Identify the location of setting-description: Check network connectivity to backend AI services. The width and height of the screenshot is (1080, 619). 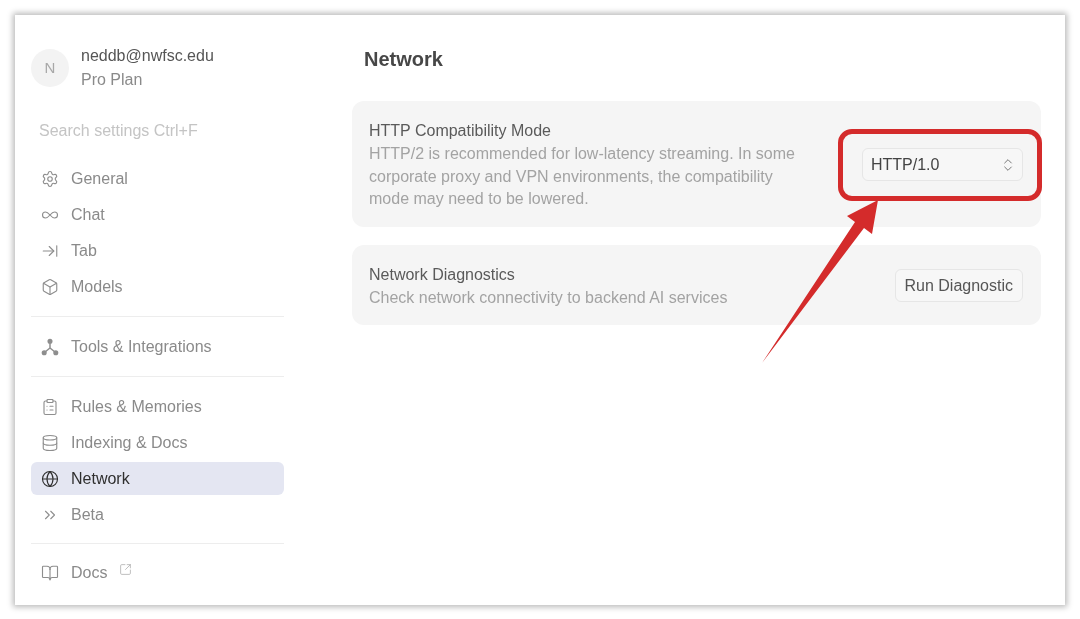
(549, 297).